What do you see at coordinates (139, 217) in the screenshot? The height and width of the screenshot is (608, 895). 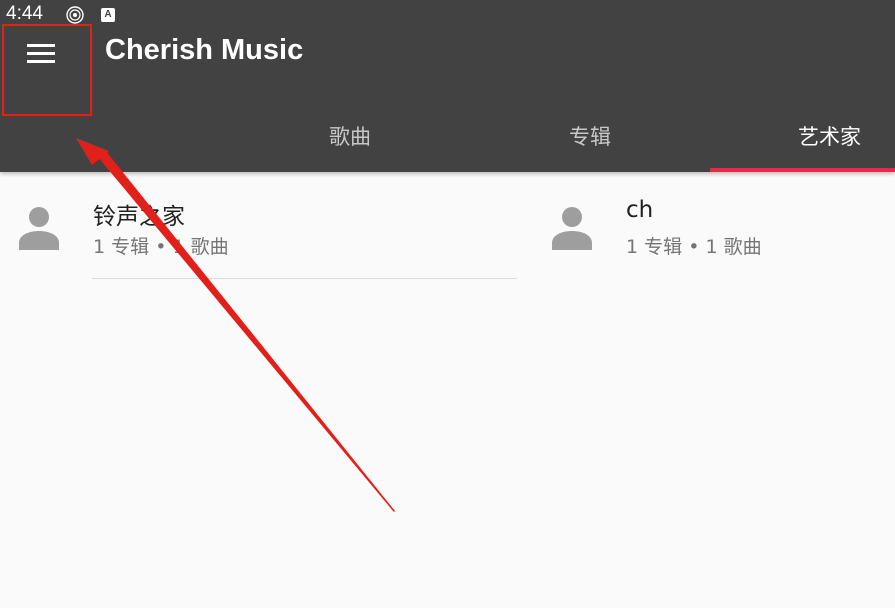 I see `artist-name: 铃声之家` at bounding box center [139, 217].